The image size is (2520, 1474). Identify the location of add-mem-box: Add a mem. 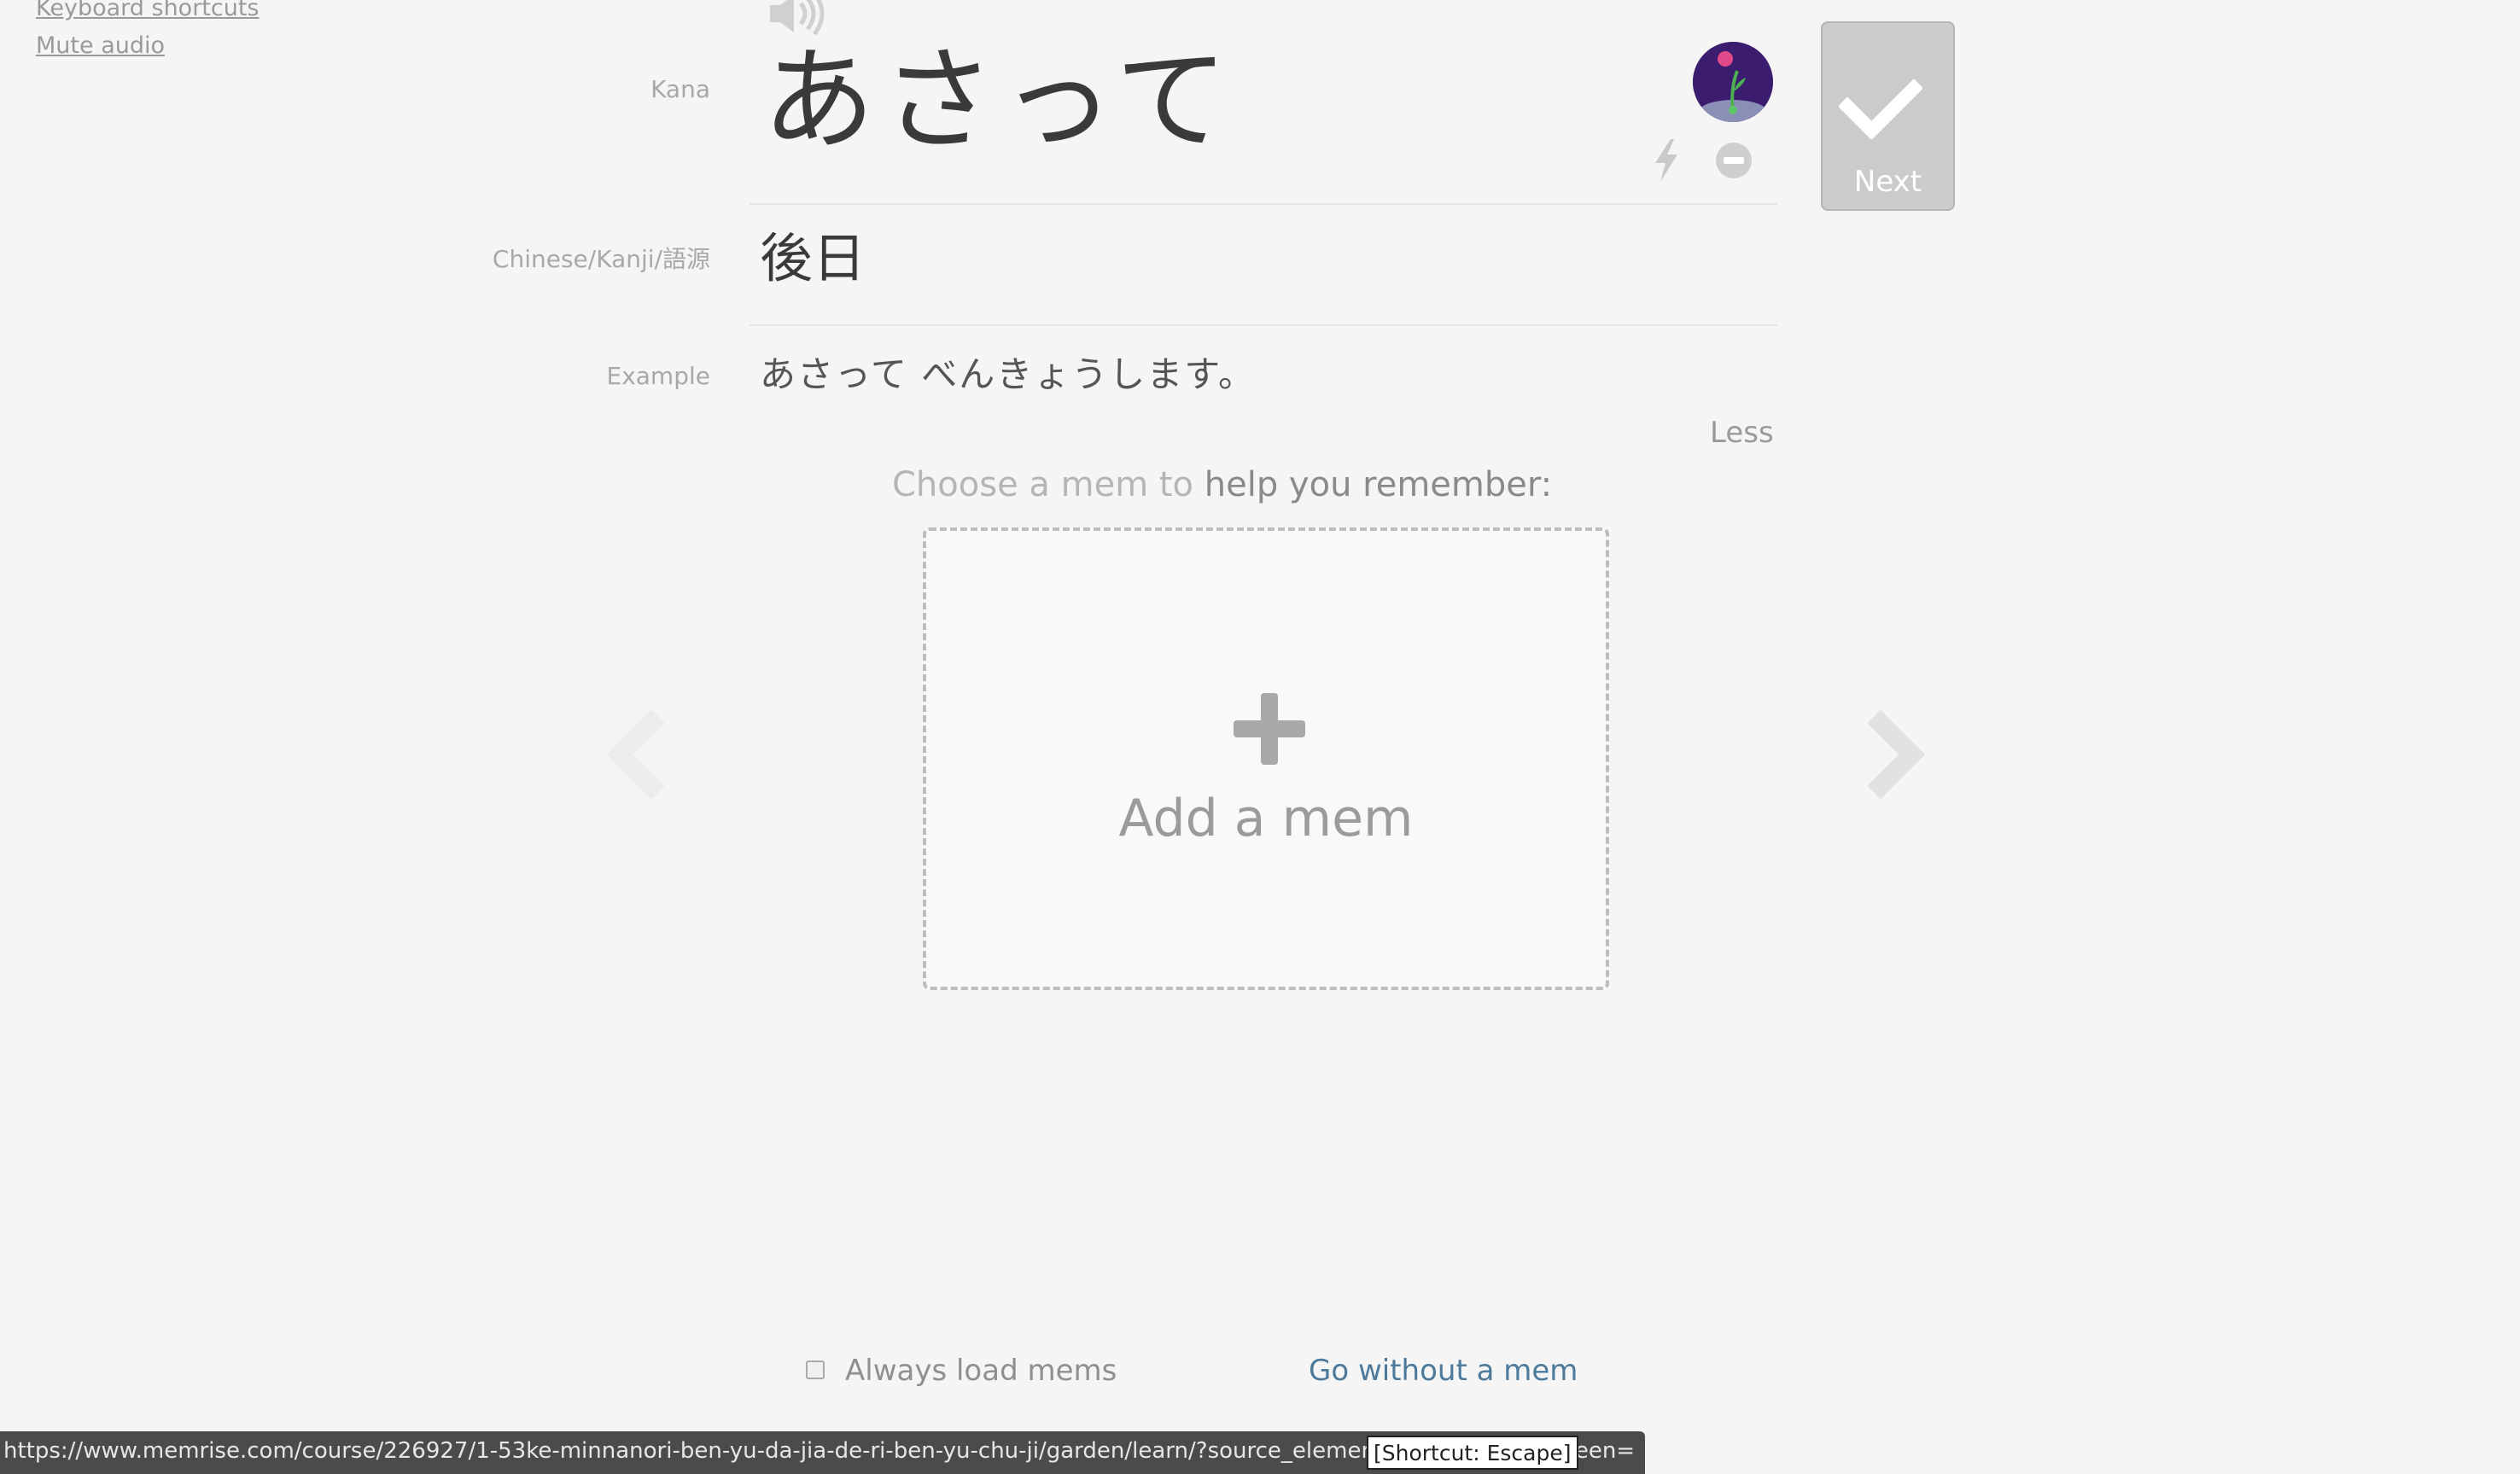
(1266, 758).